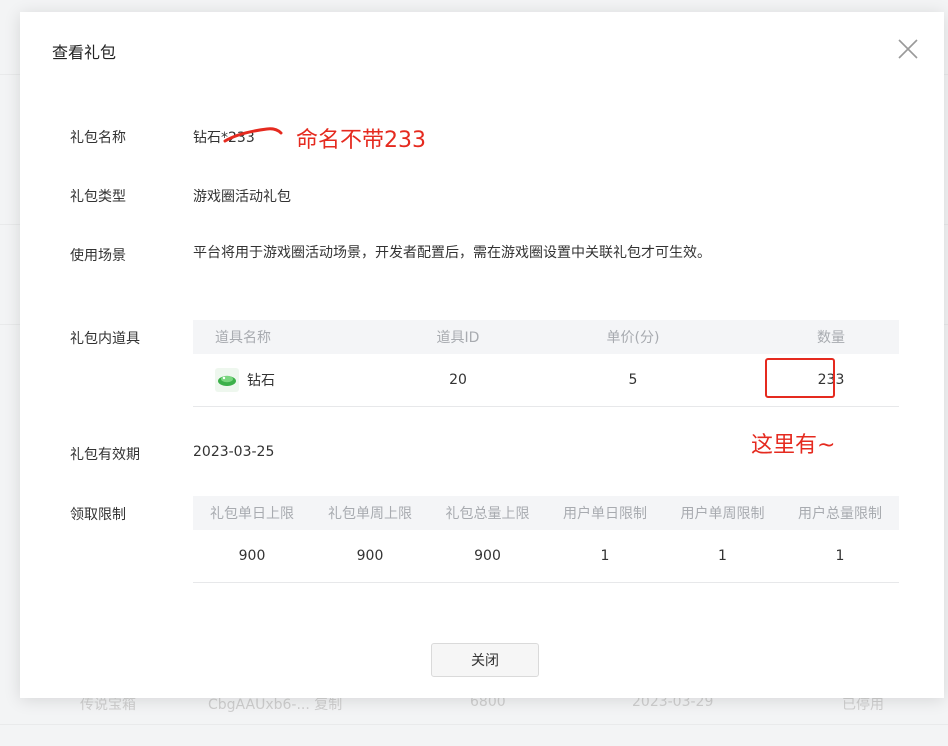  What do you see at coordinates (487, 513) in the screenshot?
I see `limits-header: 礼包总量上限` at bounding box center [487, 513].